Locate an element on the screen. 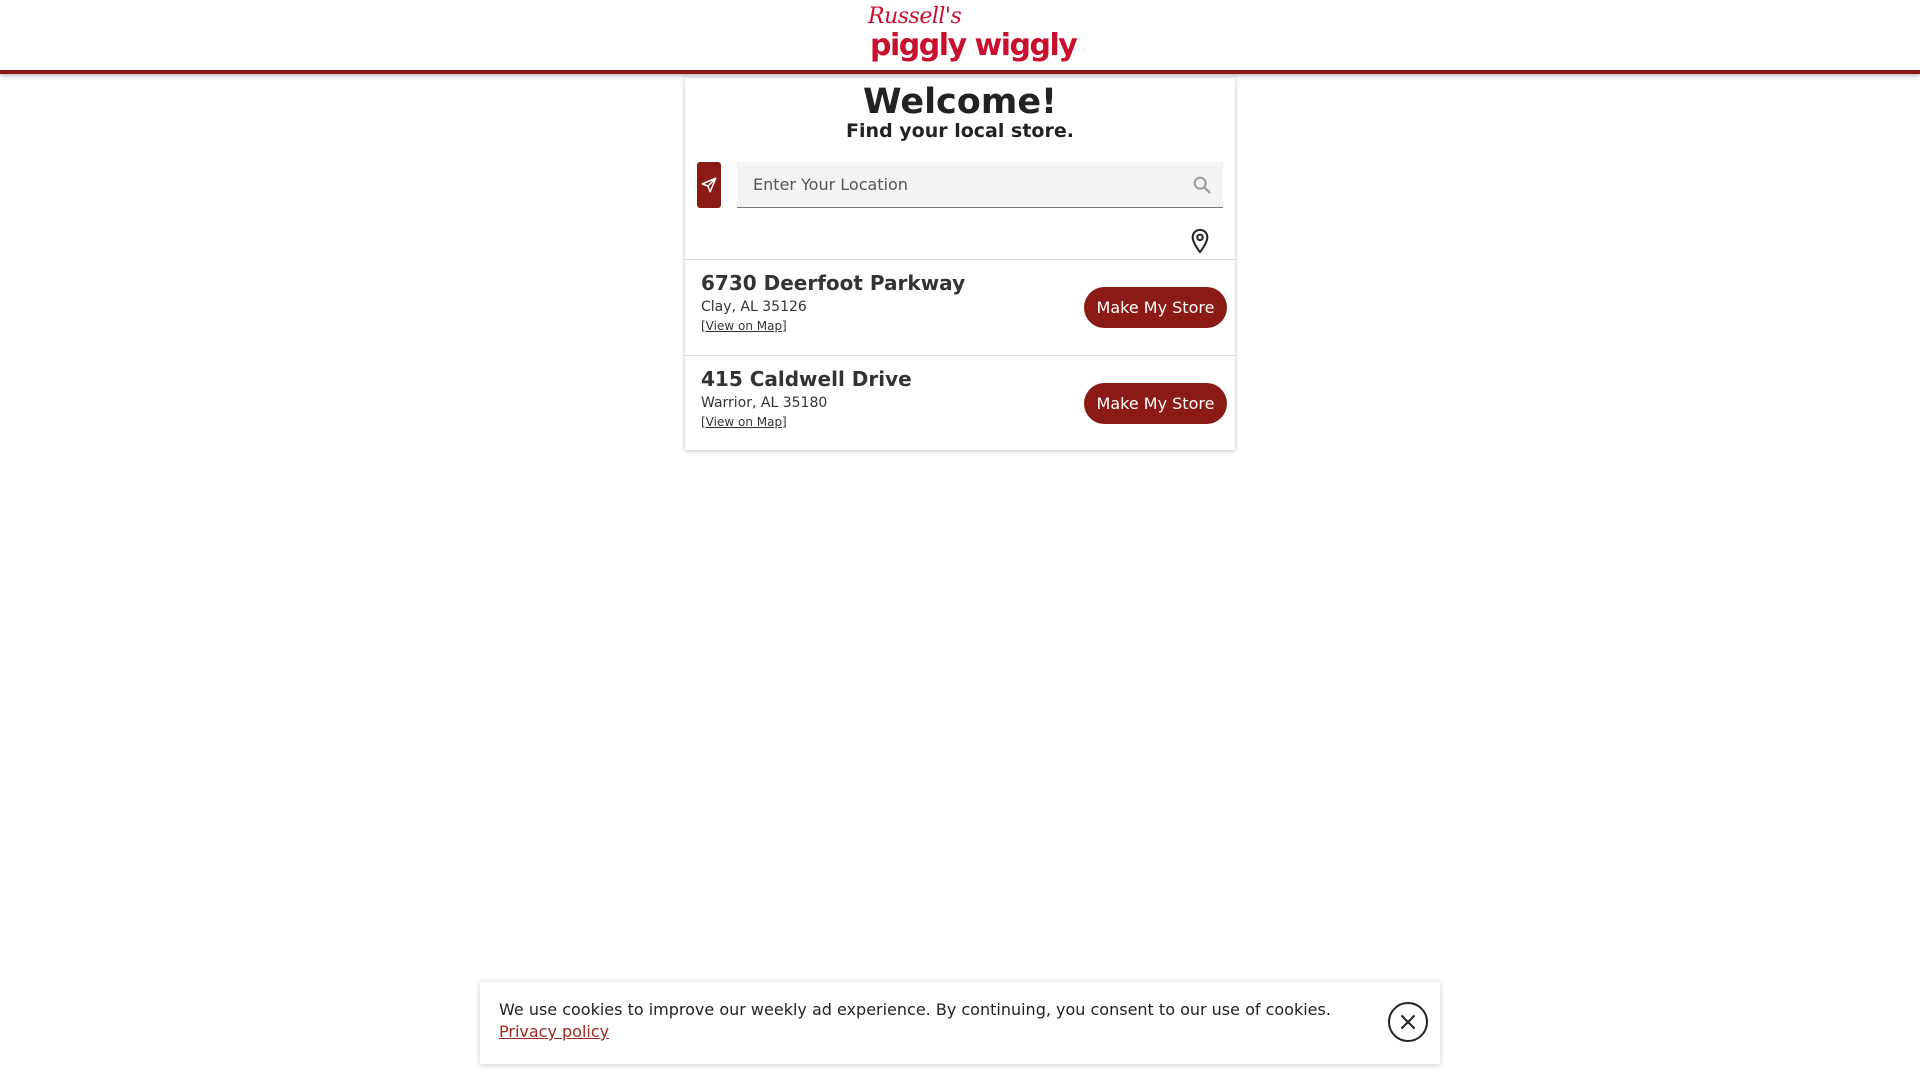 The width and height of the screenshot is (1920, 1080). search-icon is located at coordinates (1202, 185).